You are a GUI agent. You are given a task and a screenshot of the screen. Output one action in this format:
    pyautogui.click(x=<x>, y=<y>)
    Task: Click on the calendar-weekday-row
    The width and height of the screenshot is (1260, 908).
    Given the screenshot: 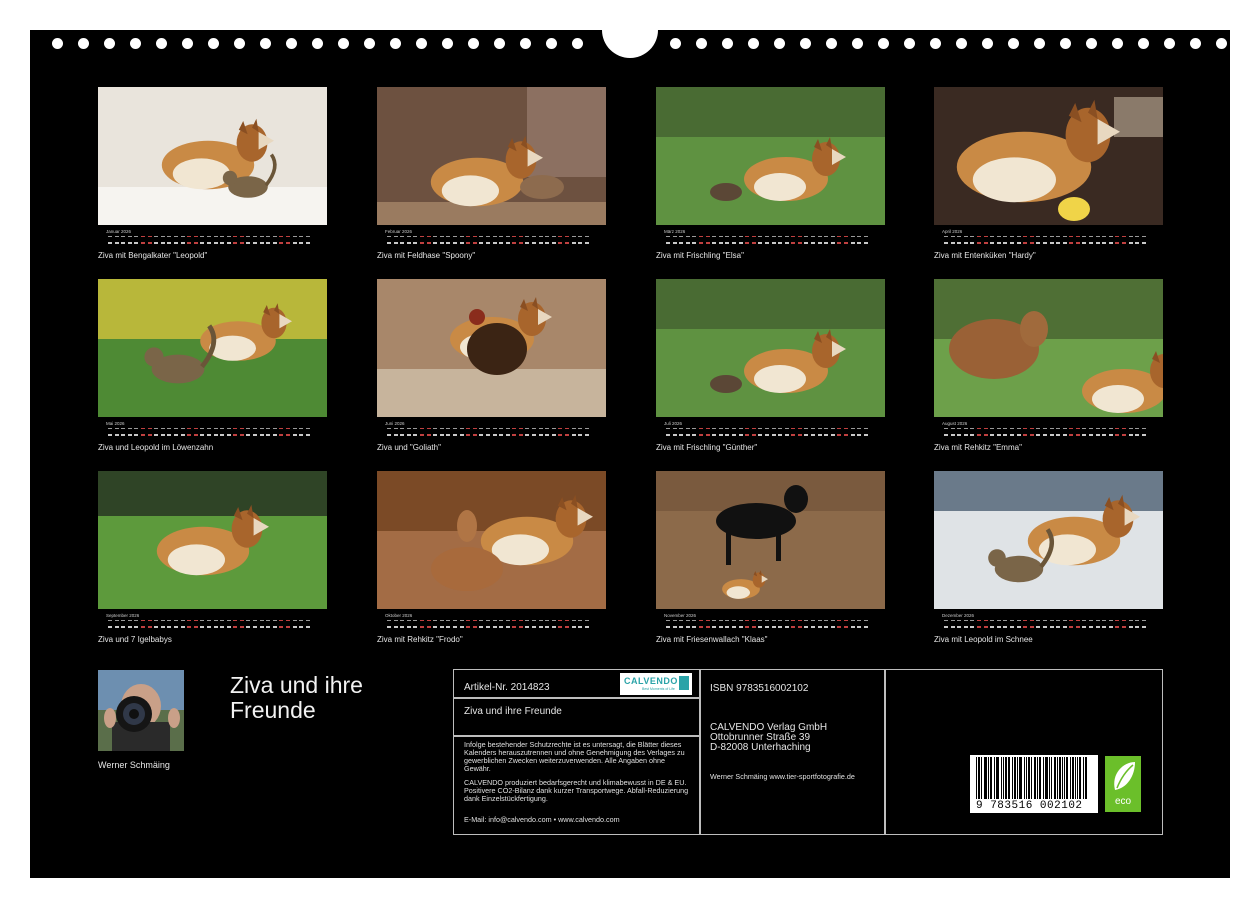 What is the action you would take?
    pyautogui.click(x=496, y=622)
    